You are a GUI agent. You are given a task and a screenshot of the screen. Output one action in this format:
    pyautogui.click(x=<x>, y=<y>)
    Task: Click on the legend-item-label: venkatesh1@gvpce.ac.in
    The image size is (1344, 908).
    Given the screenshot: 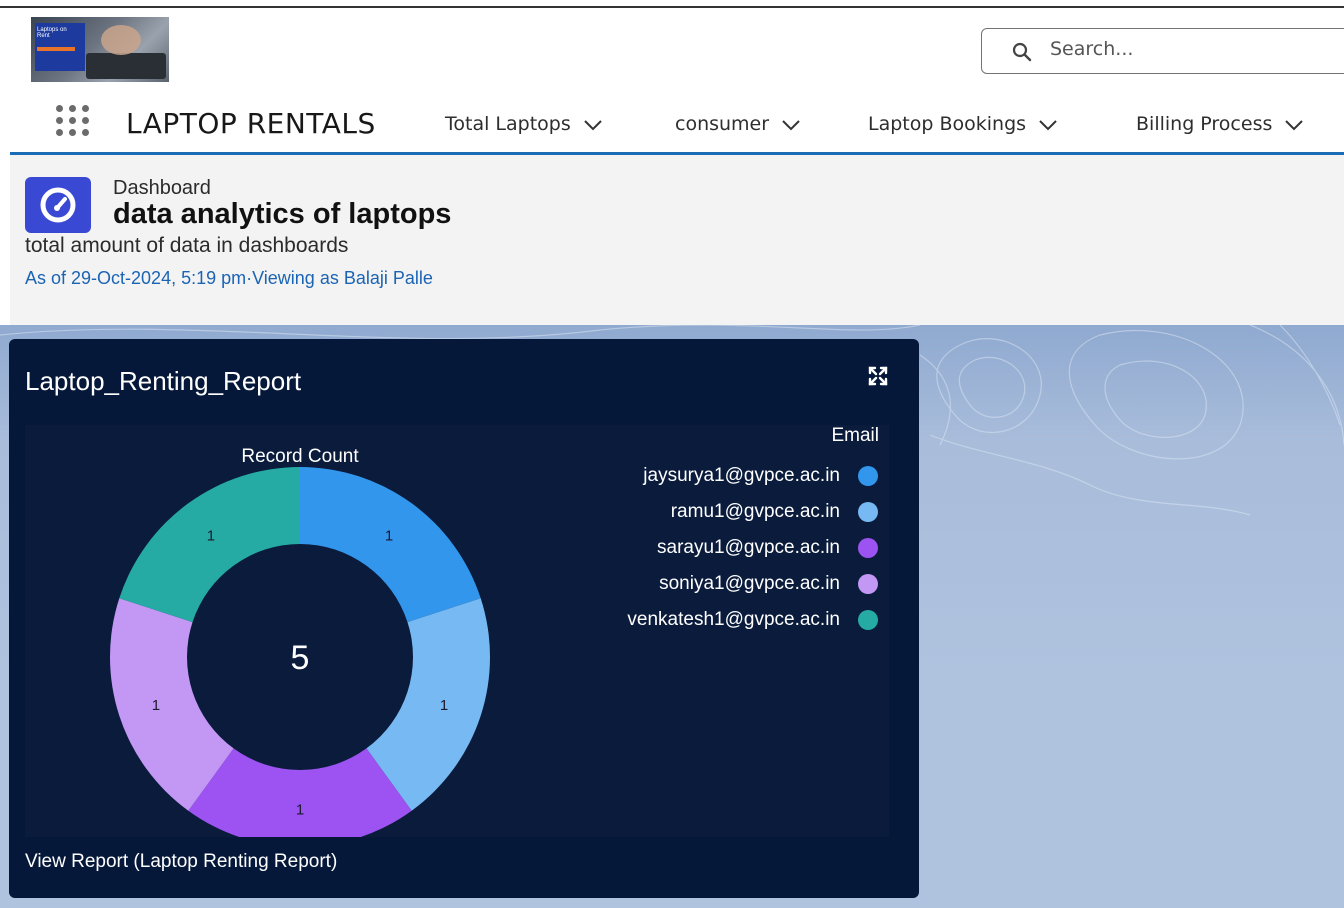 What is the action you would take?
    pyautogui.click(x=733, y=619)
    